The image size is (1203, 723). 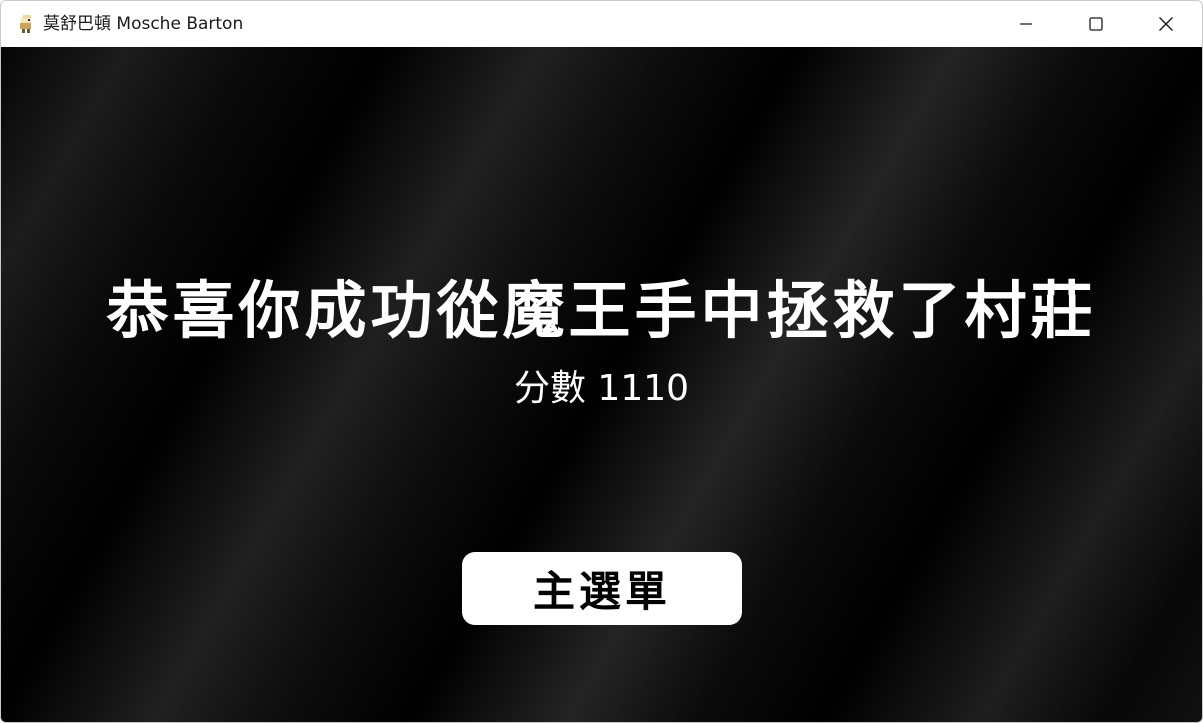 I want to click on minimize-icon, so click(x=1026, y=24).